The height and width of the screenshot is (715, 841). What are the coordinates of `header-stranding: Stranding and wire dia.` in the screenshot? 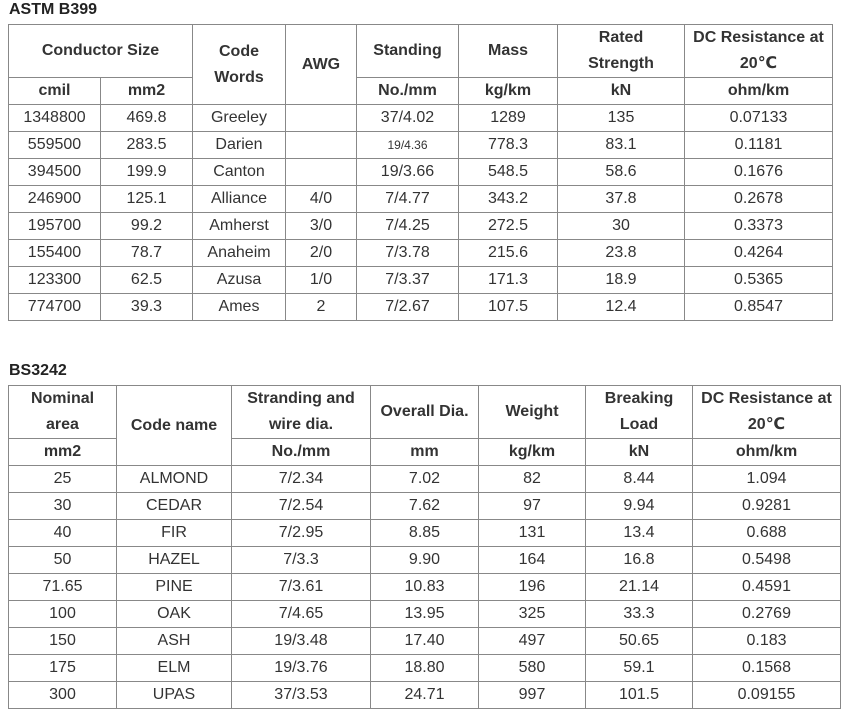 It's located at (301, 412).